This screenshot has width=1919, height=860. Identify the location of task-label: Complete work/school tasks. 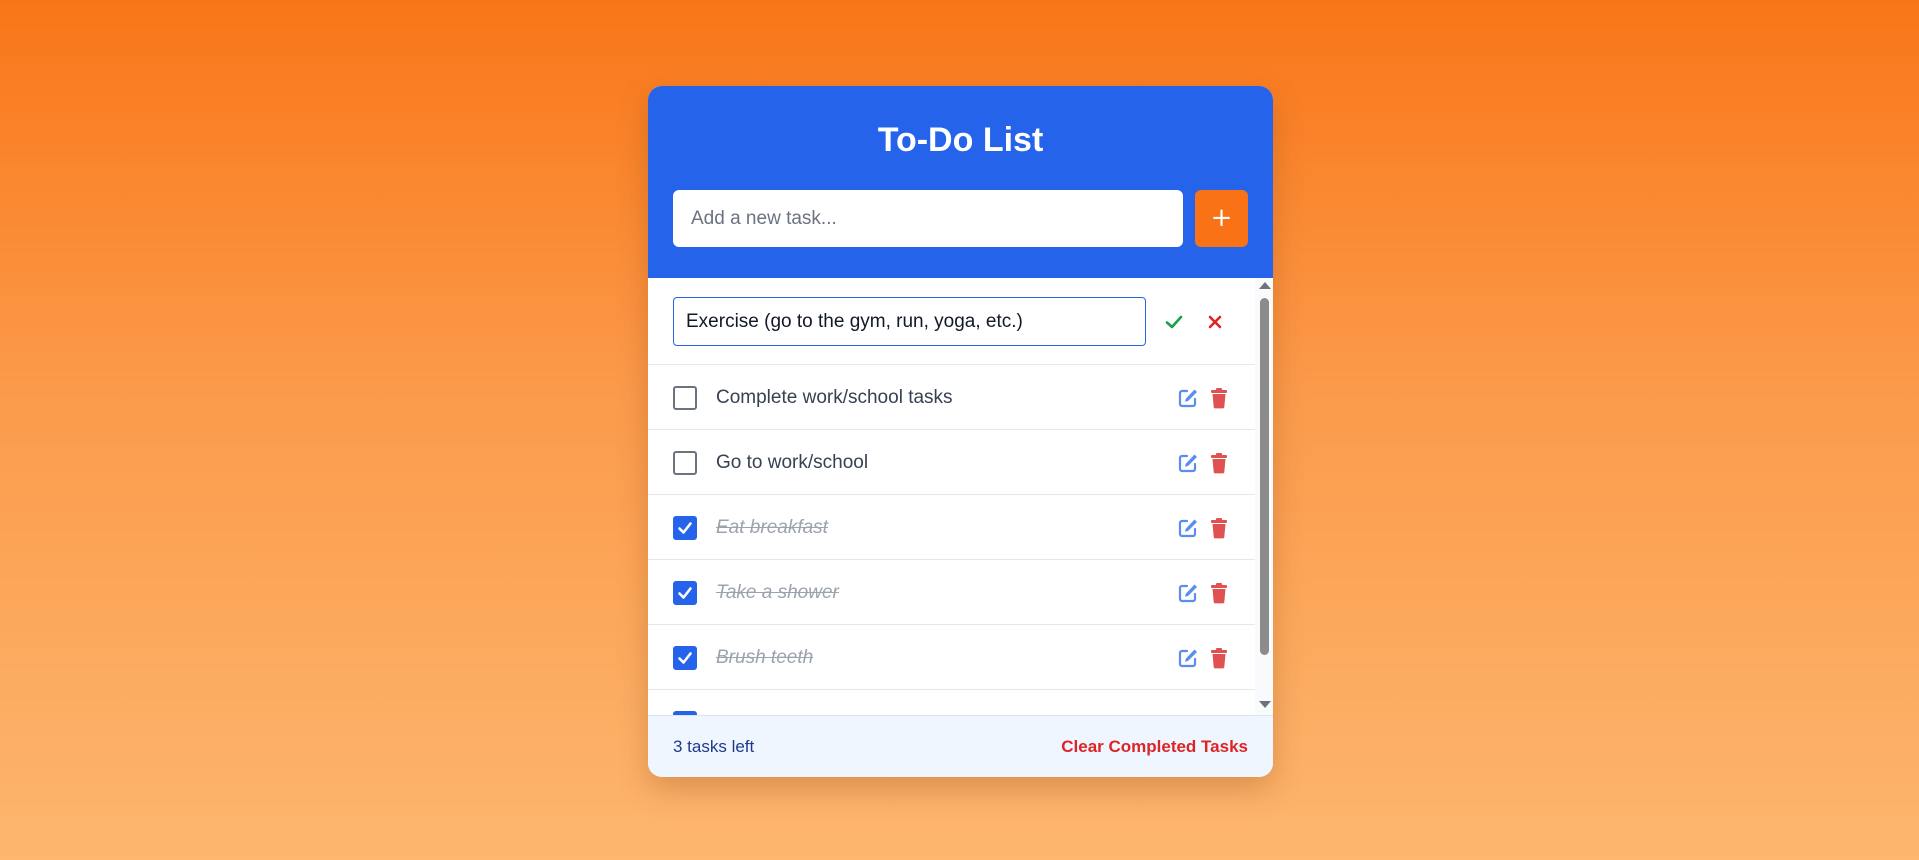
(834, 397).